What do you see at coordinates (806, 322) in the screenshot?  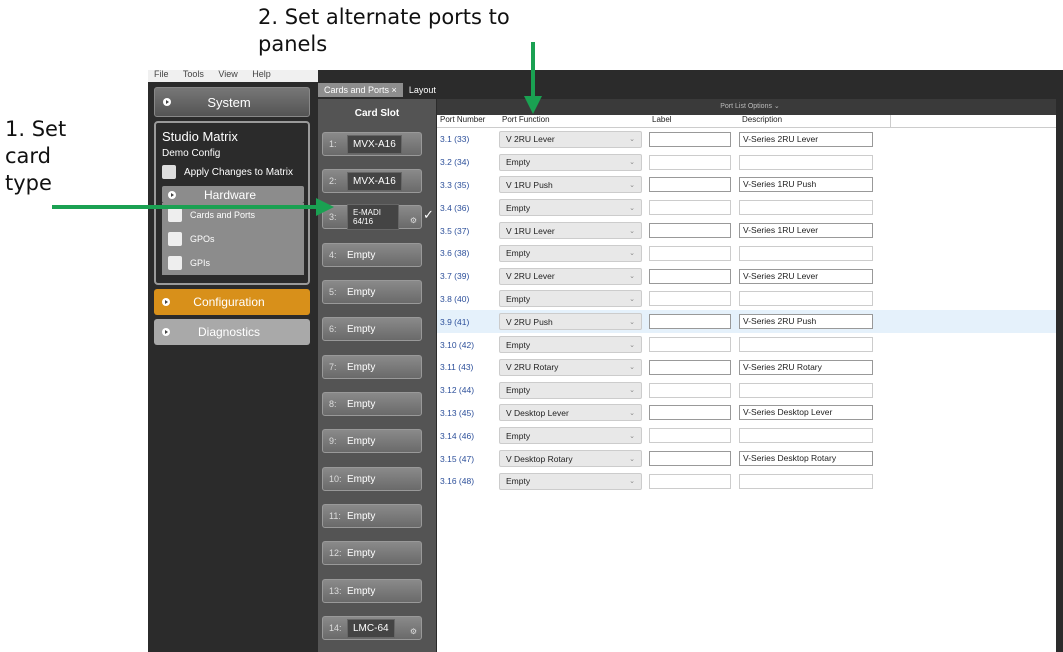 I see `description-field: V-Series 2RU Push` at bounding box center [806, 322].